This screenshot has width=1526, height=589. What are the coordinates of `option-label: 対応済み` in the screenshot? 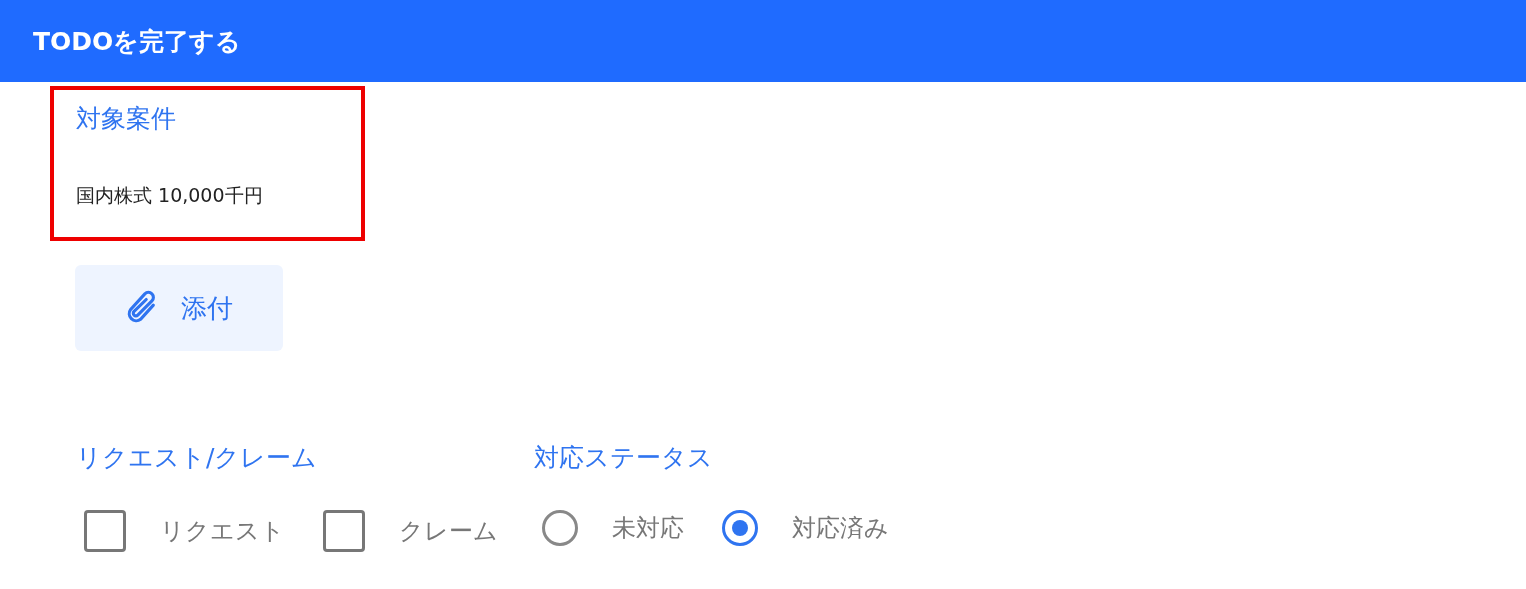 It's located at (840, 528).